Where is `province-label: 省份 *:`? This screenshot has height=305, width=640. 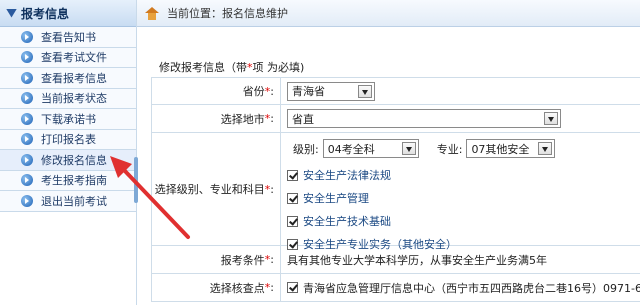 province-label: 省份 *: is located at coordinates (216, 91).